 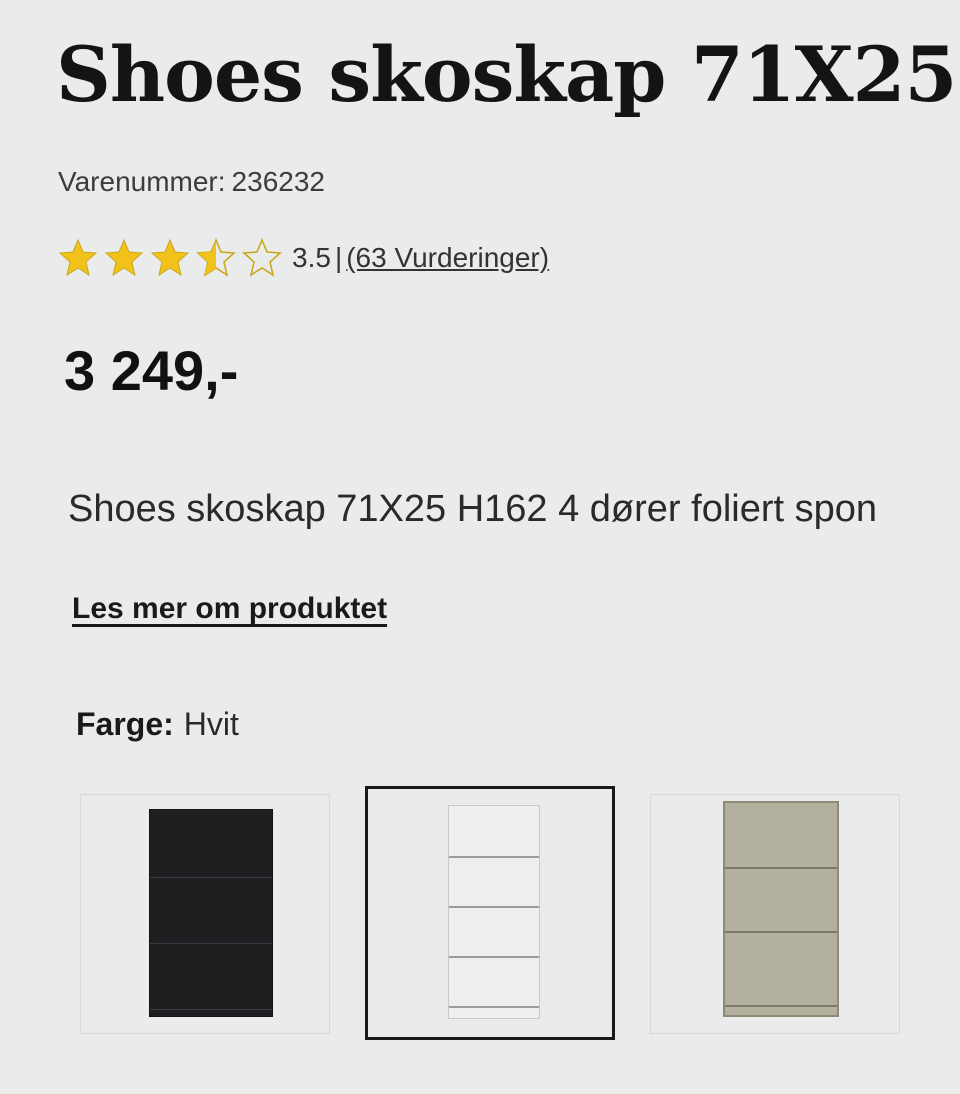 I want to click on variant-oak-swatch, so click(x=775, y=914).